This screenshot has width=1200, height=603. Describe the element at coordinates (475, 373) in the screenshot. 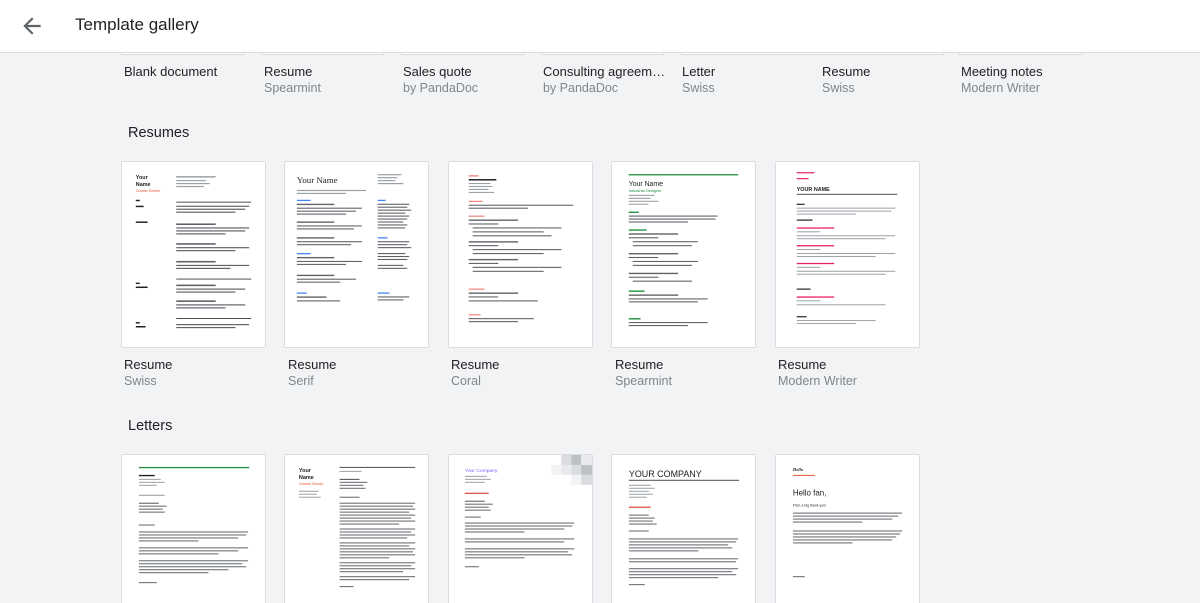

I see `template-caption: Resume Coral` at that location.